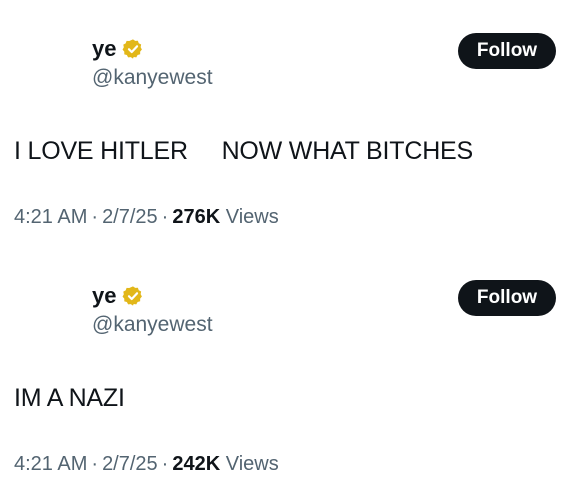 This screenshot has height=500, width=580. What do you see at coordinates (243, 151) in the screenshot?
I see `tweet-text: I LOVE HITLER NOW WHAT BITCHES` at bounding box center [243, 151].